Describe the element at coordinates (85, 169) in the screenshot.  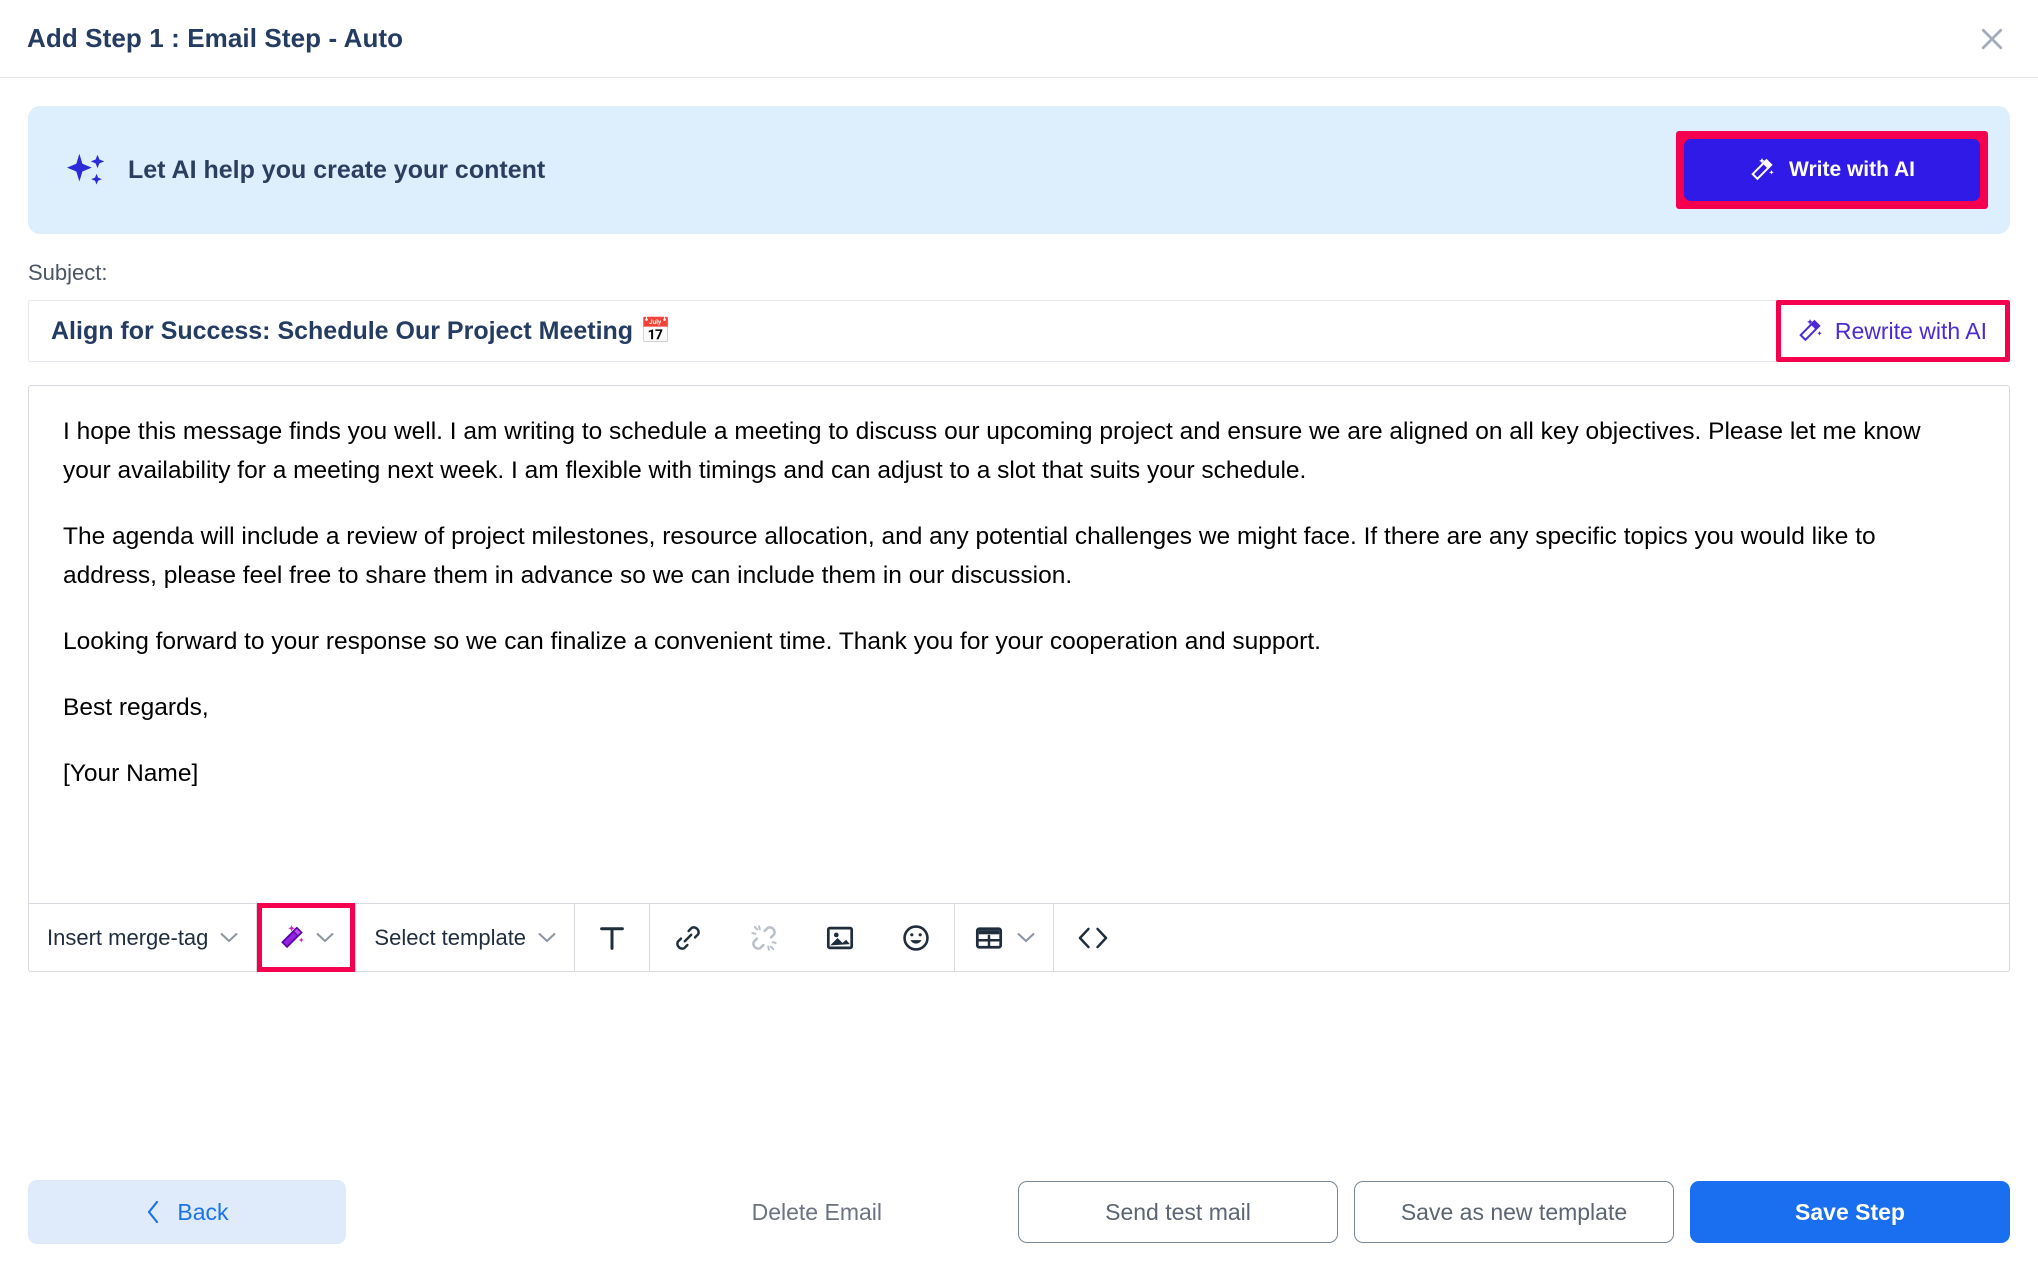
I see `sparkles-icon` at that location.